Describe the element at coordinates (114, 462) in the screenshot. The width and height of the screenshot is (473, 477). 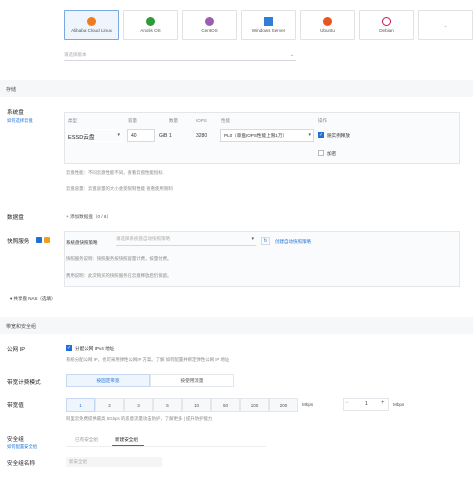
I see `security-group-name-input: 新安全组` at that location.